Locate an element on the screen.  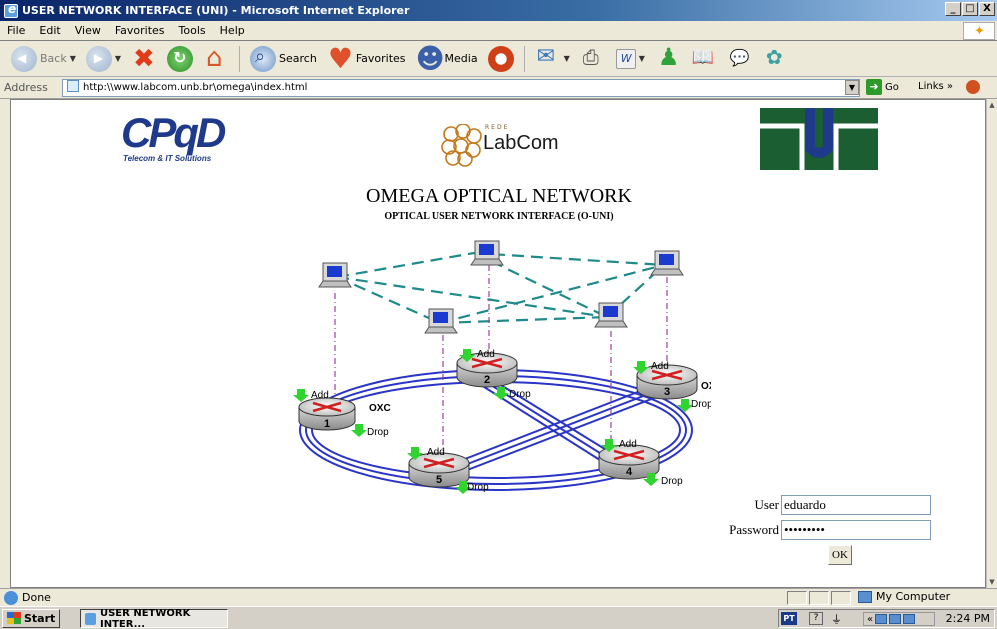
back-dropdown-icon: ▼ is located at coordinates (73, 58).